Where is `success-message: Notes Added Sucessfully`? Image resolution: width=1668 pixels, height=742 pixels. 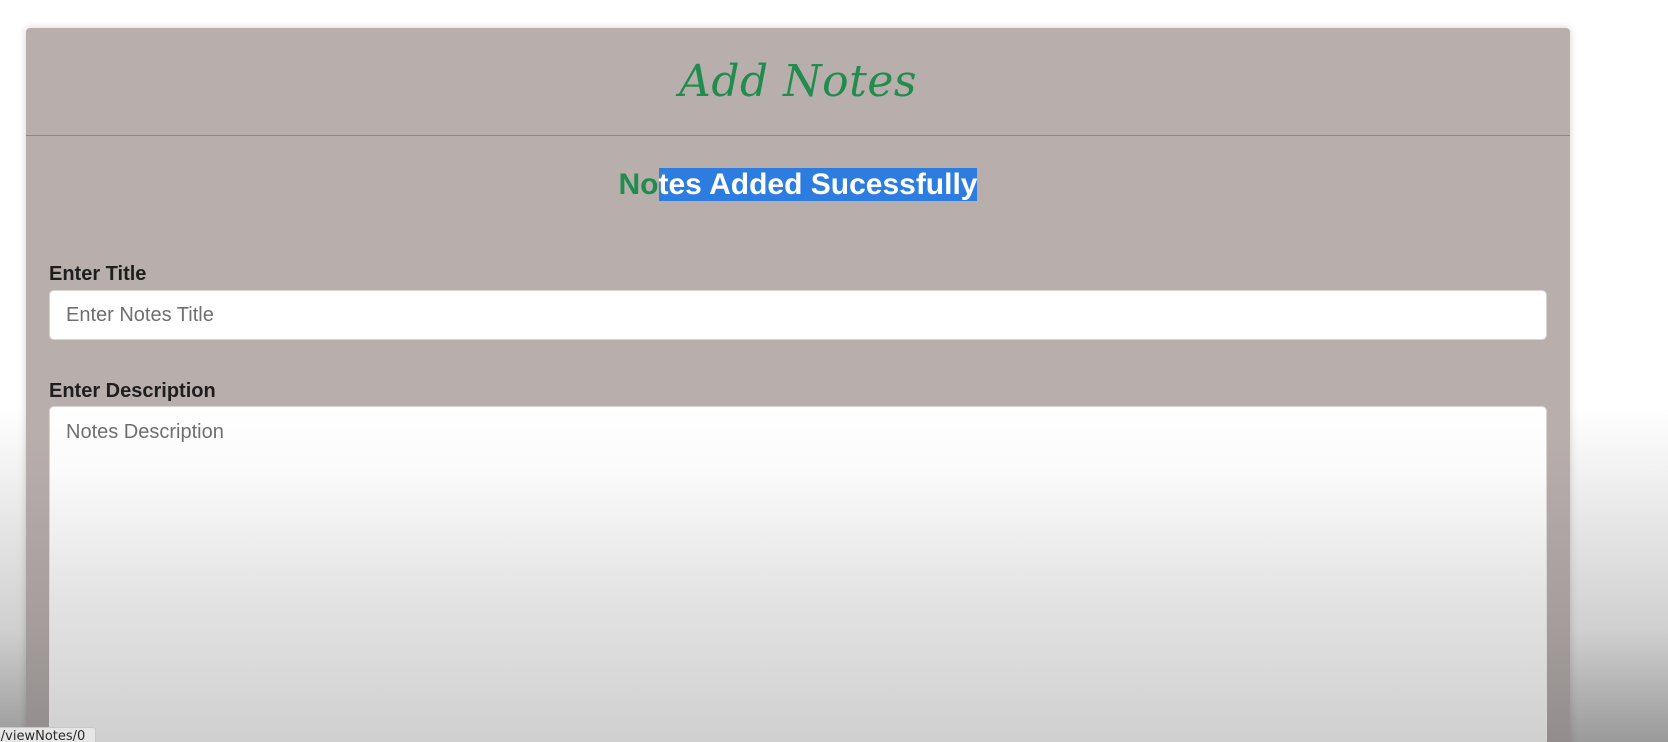
success-message: Notes Added Sucessfully is located at coordinates (798, 185).